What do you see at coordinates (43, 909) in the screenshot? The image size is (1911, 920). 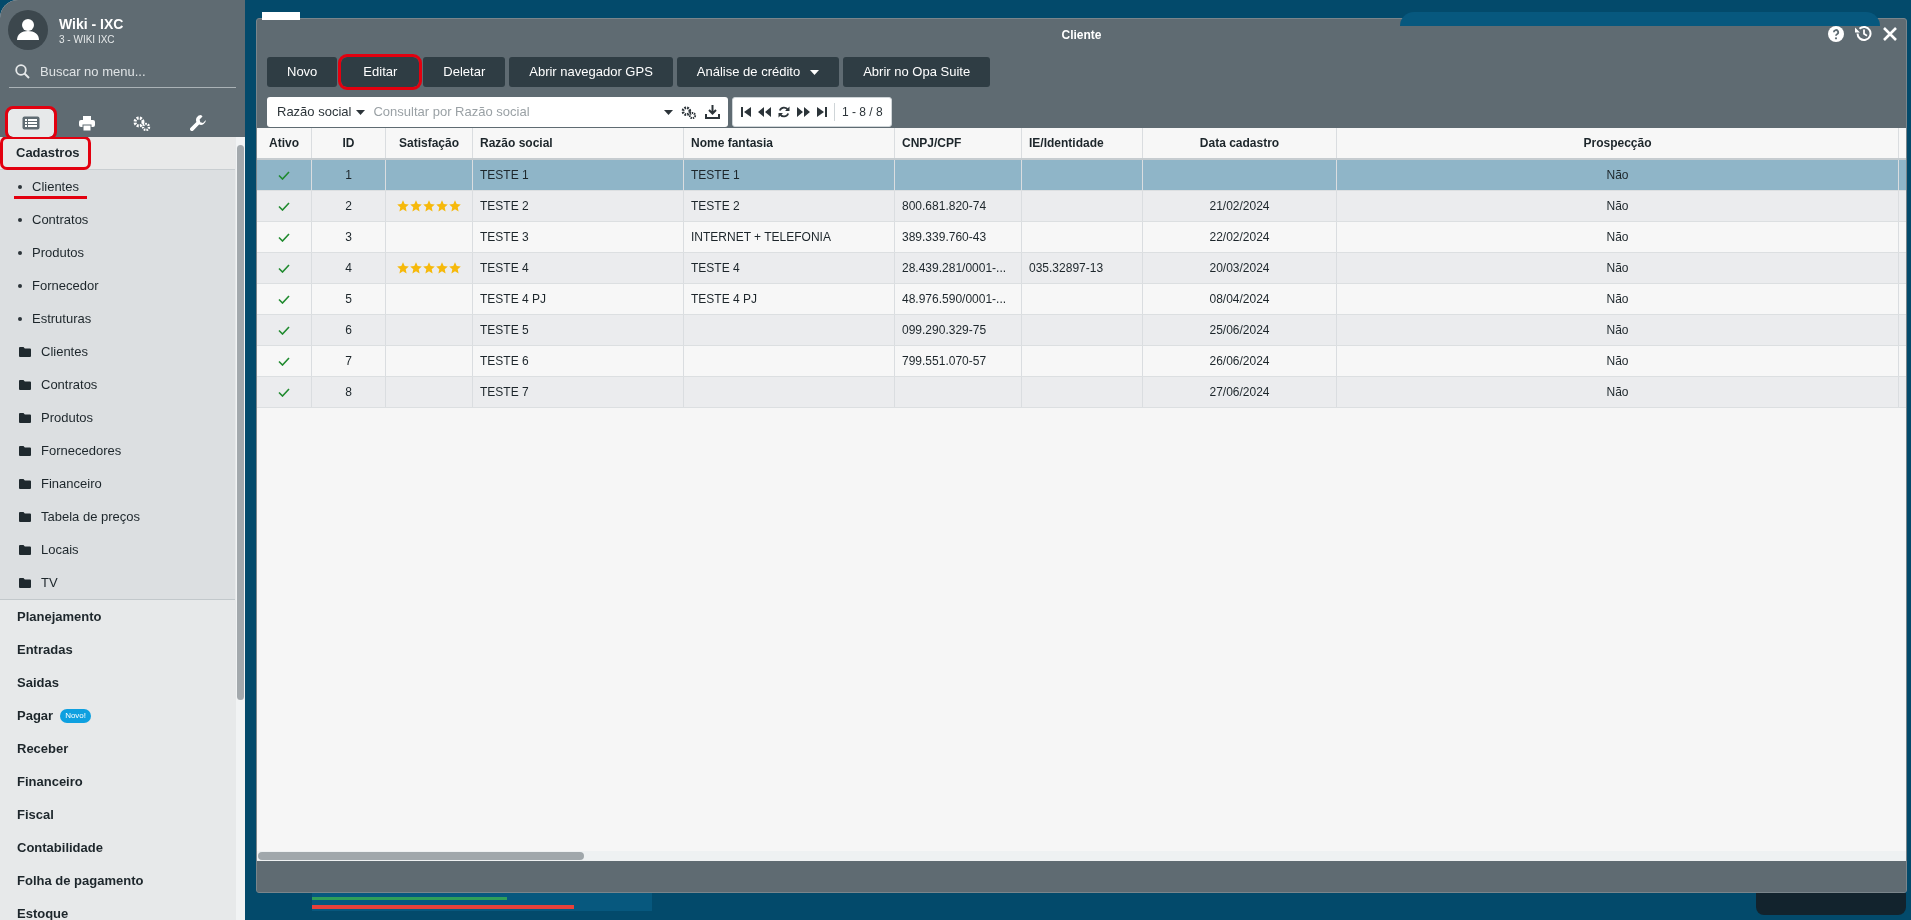 I see `menu-section: Estoque` at bounding box center [43, 909].